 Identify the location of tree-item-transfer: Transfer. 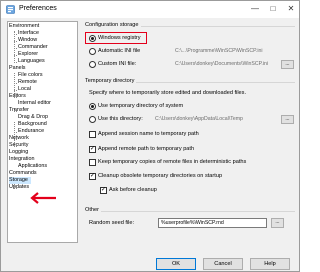
(19, 110).